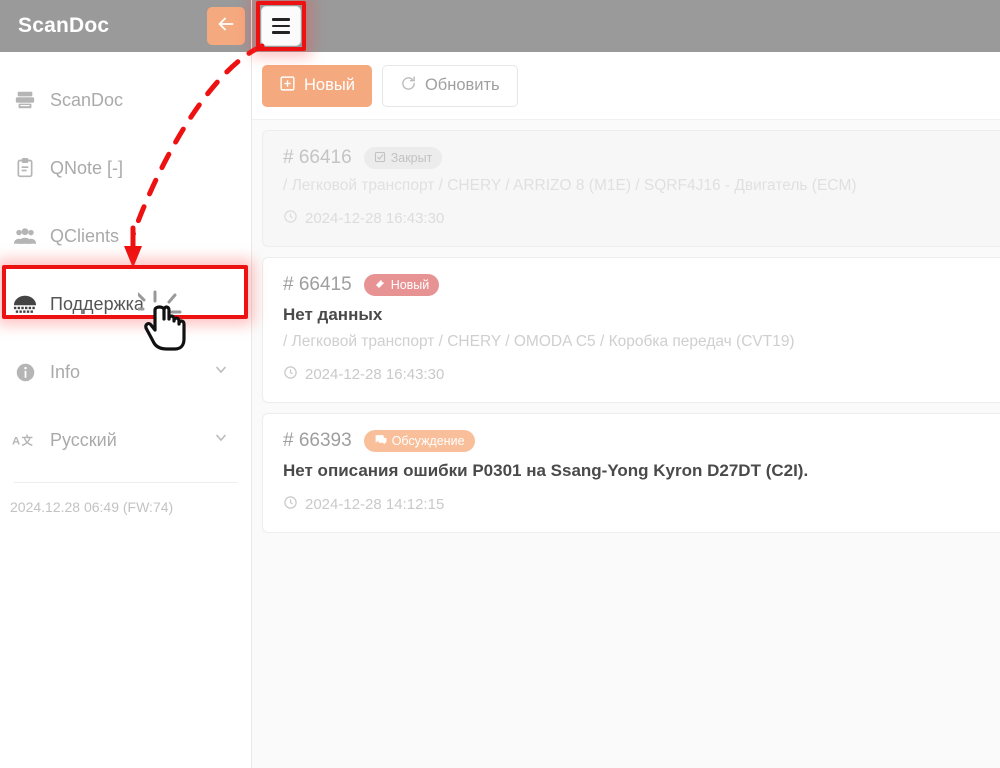 The width and height of the screenshot is (1000, 768). What do you see at coordinates (462, 85) in the screenshot?
I see `refresh-label: Обновить` at bounding box center [462, 85].